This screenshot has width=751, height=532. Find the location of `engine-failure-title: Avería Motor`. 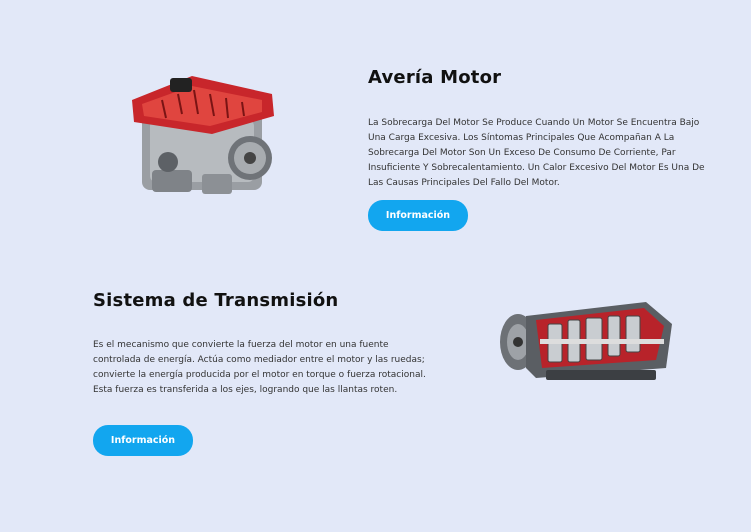

engine-failure-title: Avería Motor is located at coordinates (435, 77).